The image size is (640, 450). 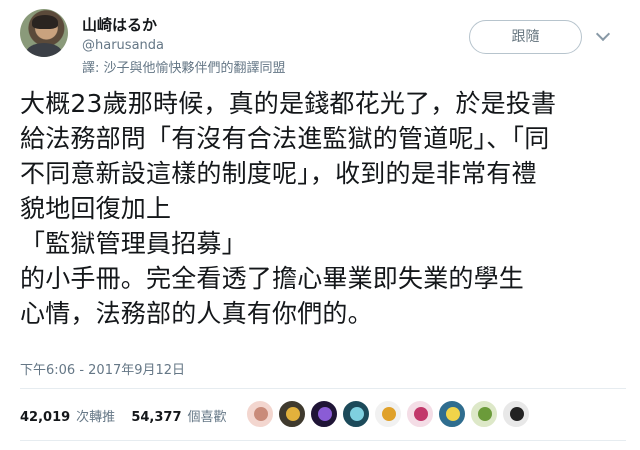 I want to click on likes-stat: 54,377 個喜歡, so click(x=178, y=417).